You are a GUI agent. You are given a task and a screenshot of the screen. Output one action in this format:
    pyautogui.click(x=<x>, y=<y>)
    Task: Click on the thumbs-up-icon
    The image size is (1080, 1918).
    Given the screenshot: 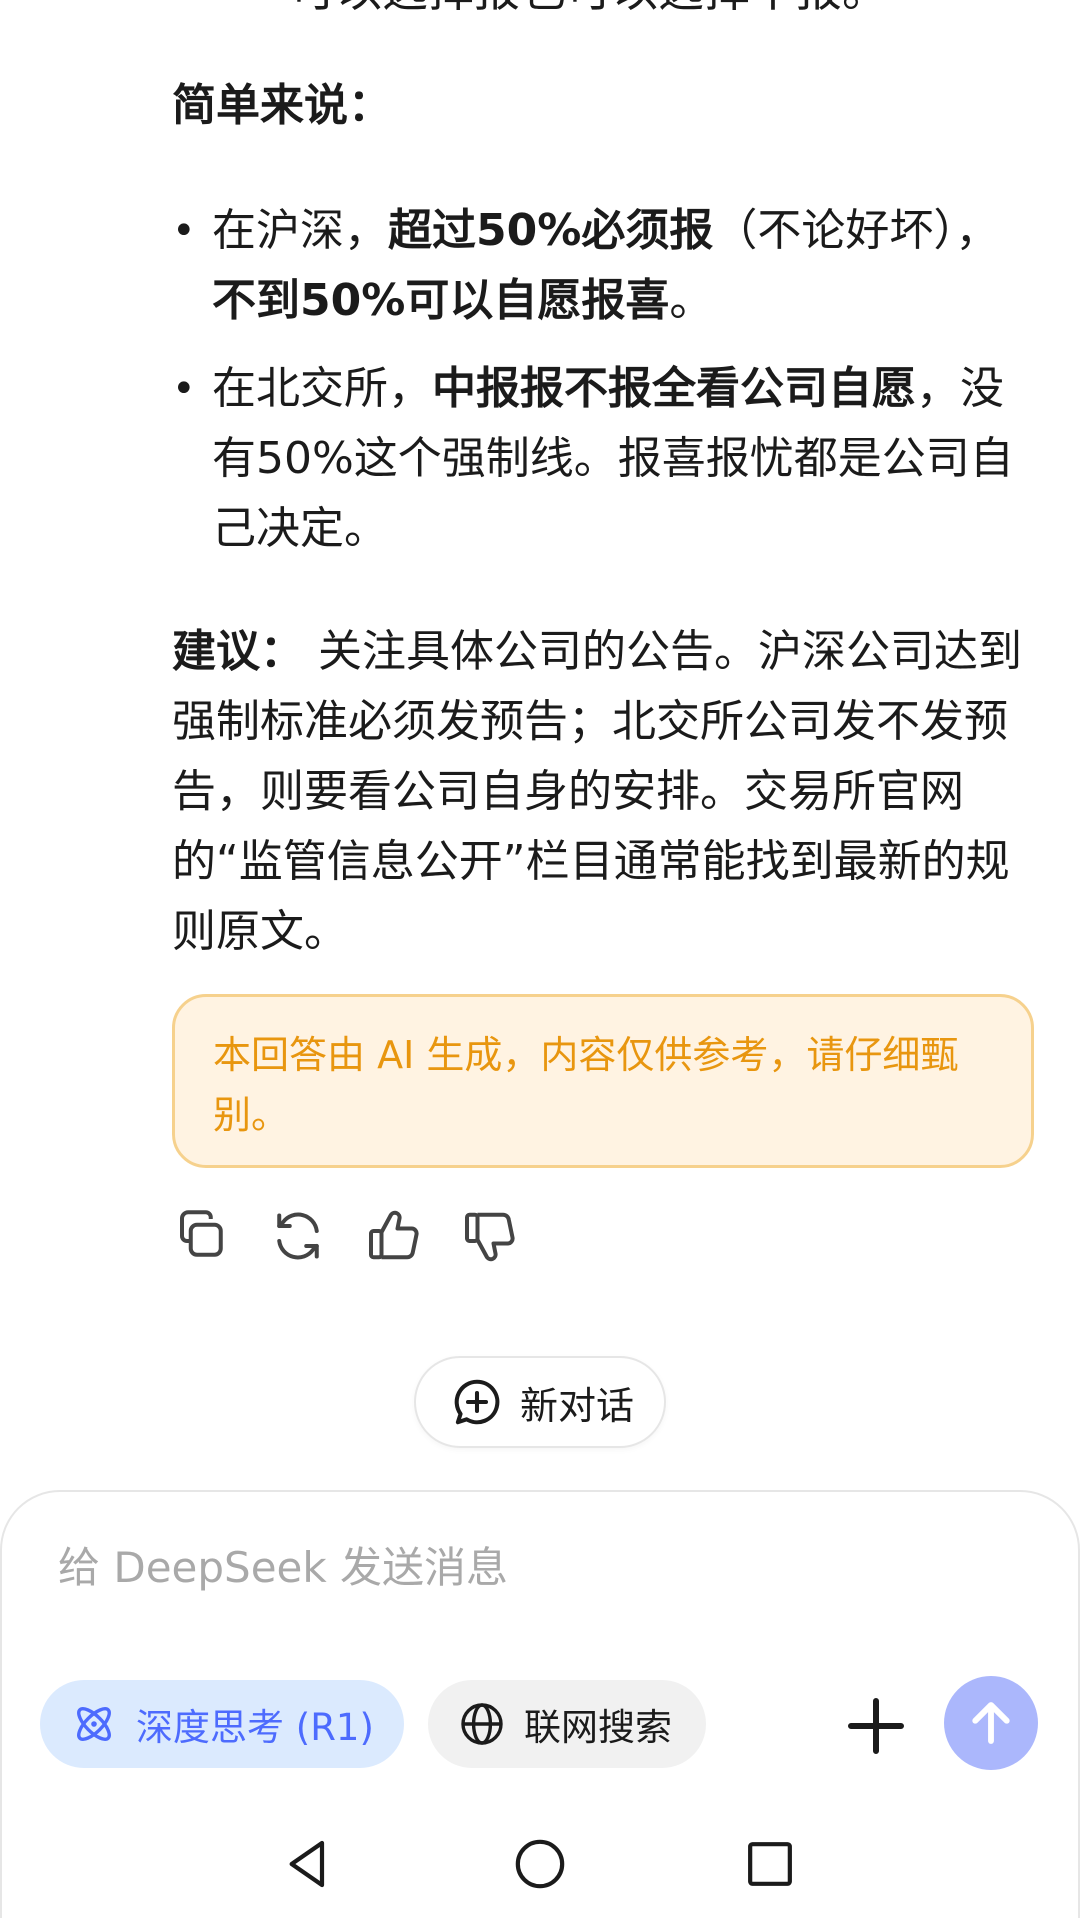 What is the action you would take?
    pyautogui.click(x=393, y=1235)
    